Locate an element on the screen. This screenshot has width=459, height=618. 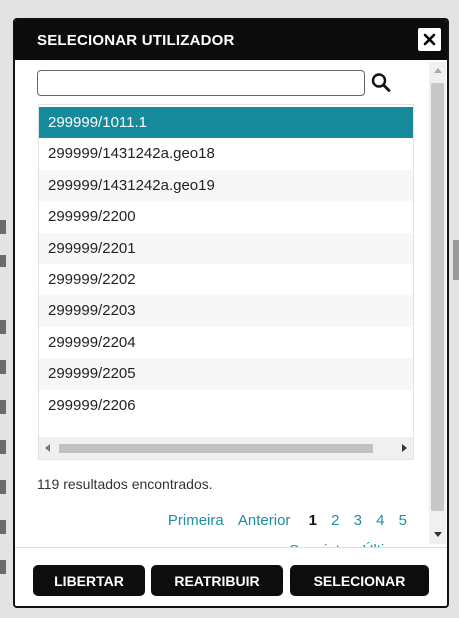
close-x-icon is located at coordinates (429, 39).